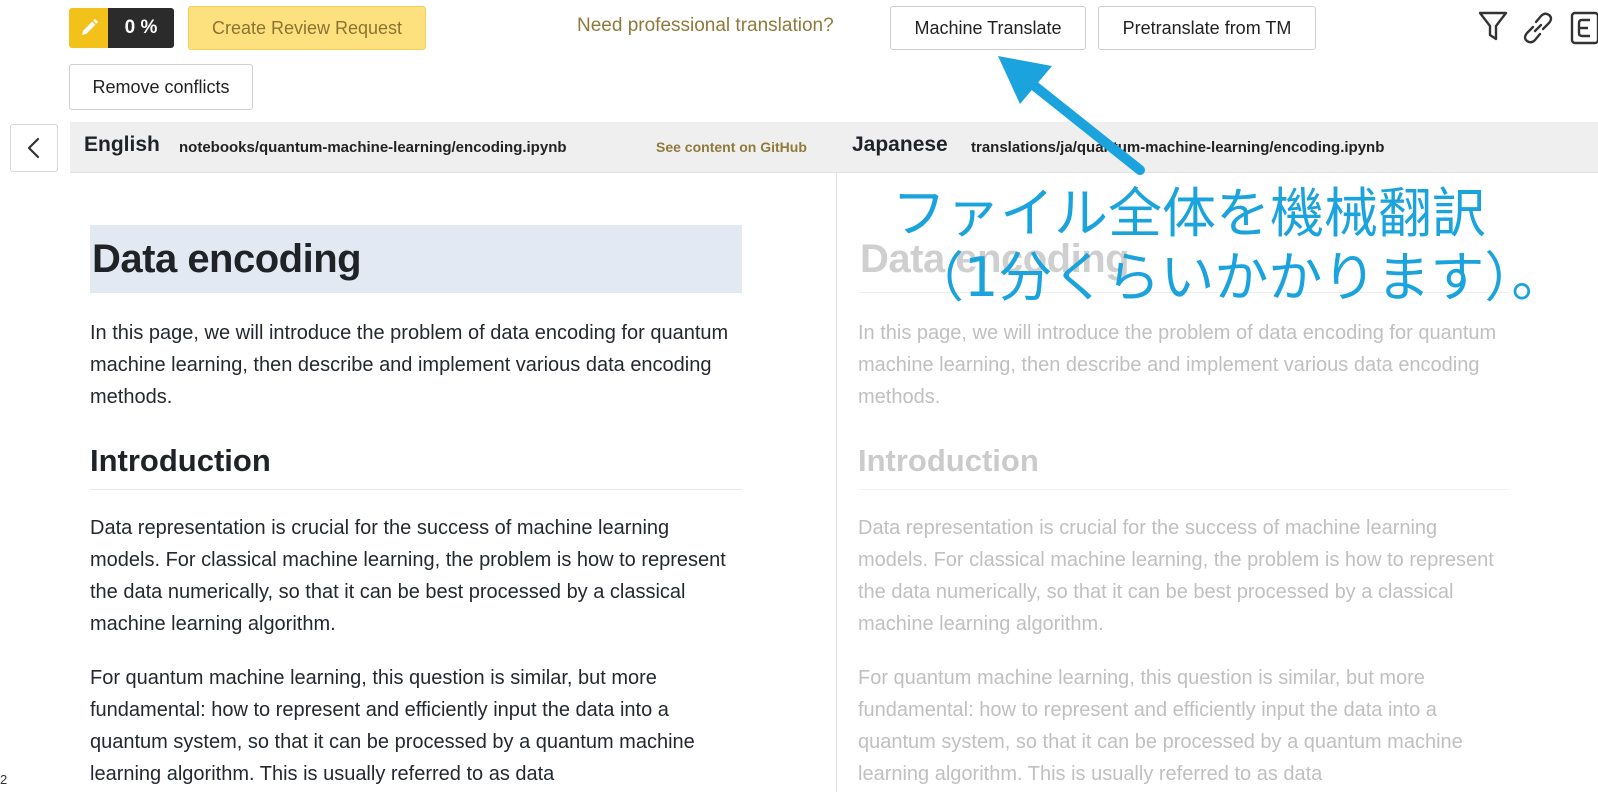 This screenshot has height=792, width=1598. What do you see at coordinates (1238, 277) in the screenshot?
I see `annotation-line: （1分くらいかかります）。` at bounding box center [1238, 277].